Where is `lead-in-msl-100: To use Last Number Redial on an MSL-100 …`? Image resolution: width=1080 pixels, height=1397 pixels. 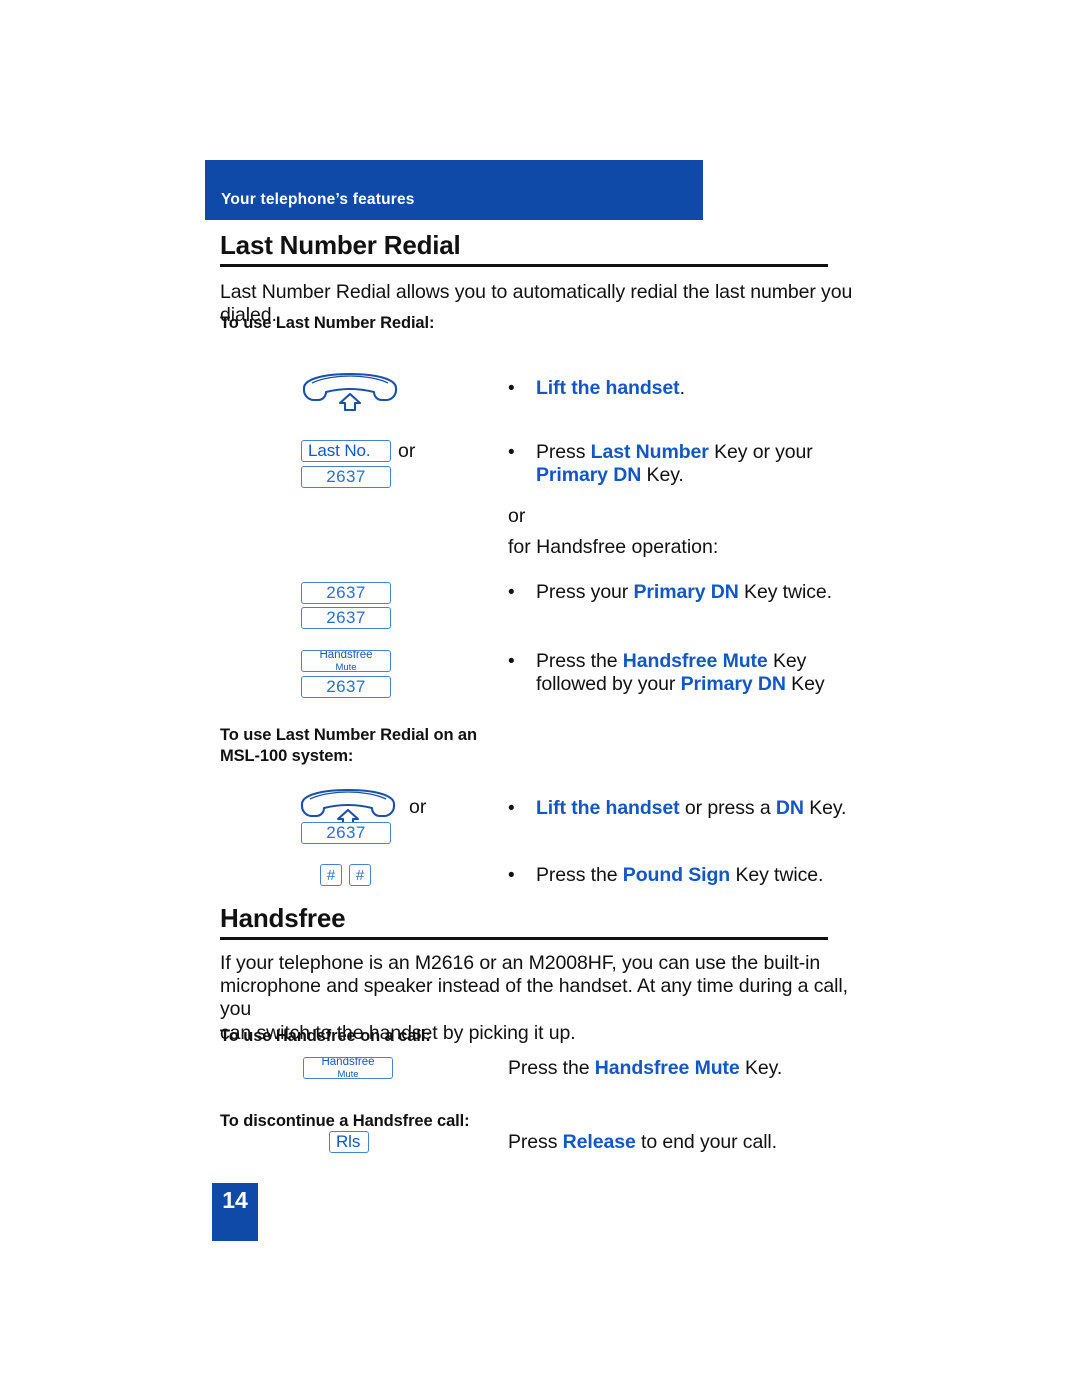
lead-in-msl-100: To use Last Number Redial on an MSL-100 … is located at coordinates (348, 745).